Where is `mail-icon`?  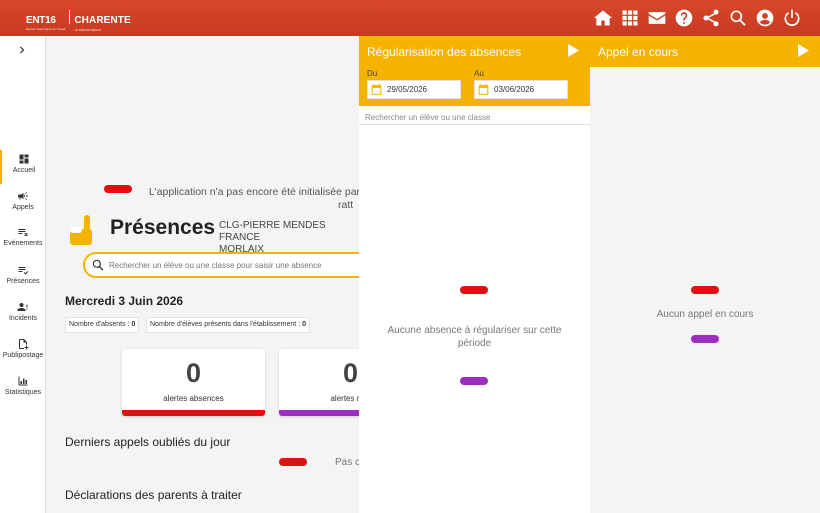
mail-icon is located at coordinates (657, 18).